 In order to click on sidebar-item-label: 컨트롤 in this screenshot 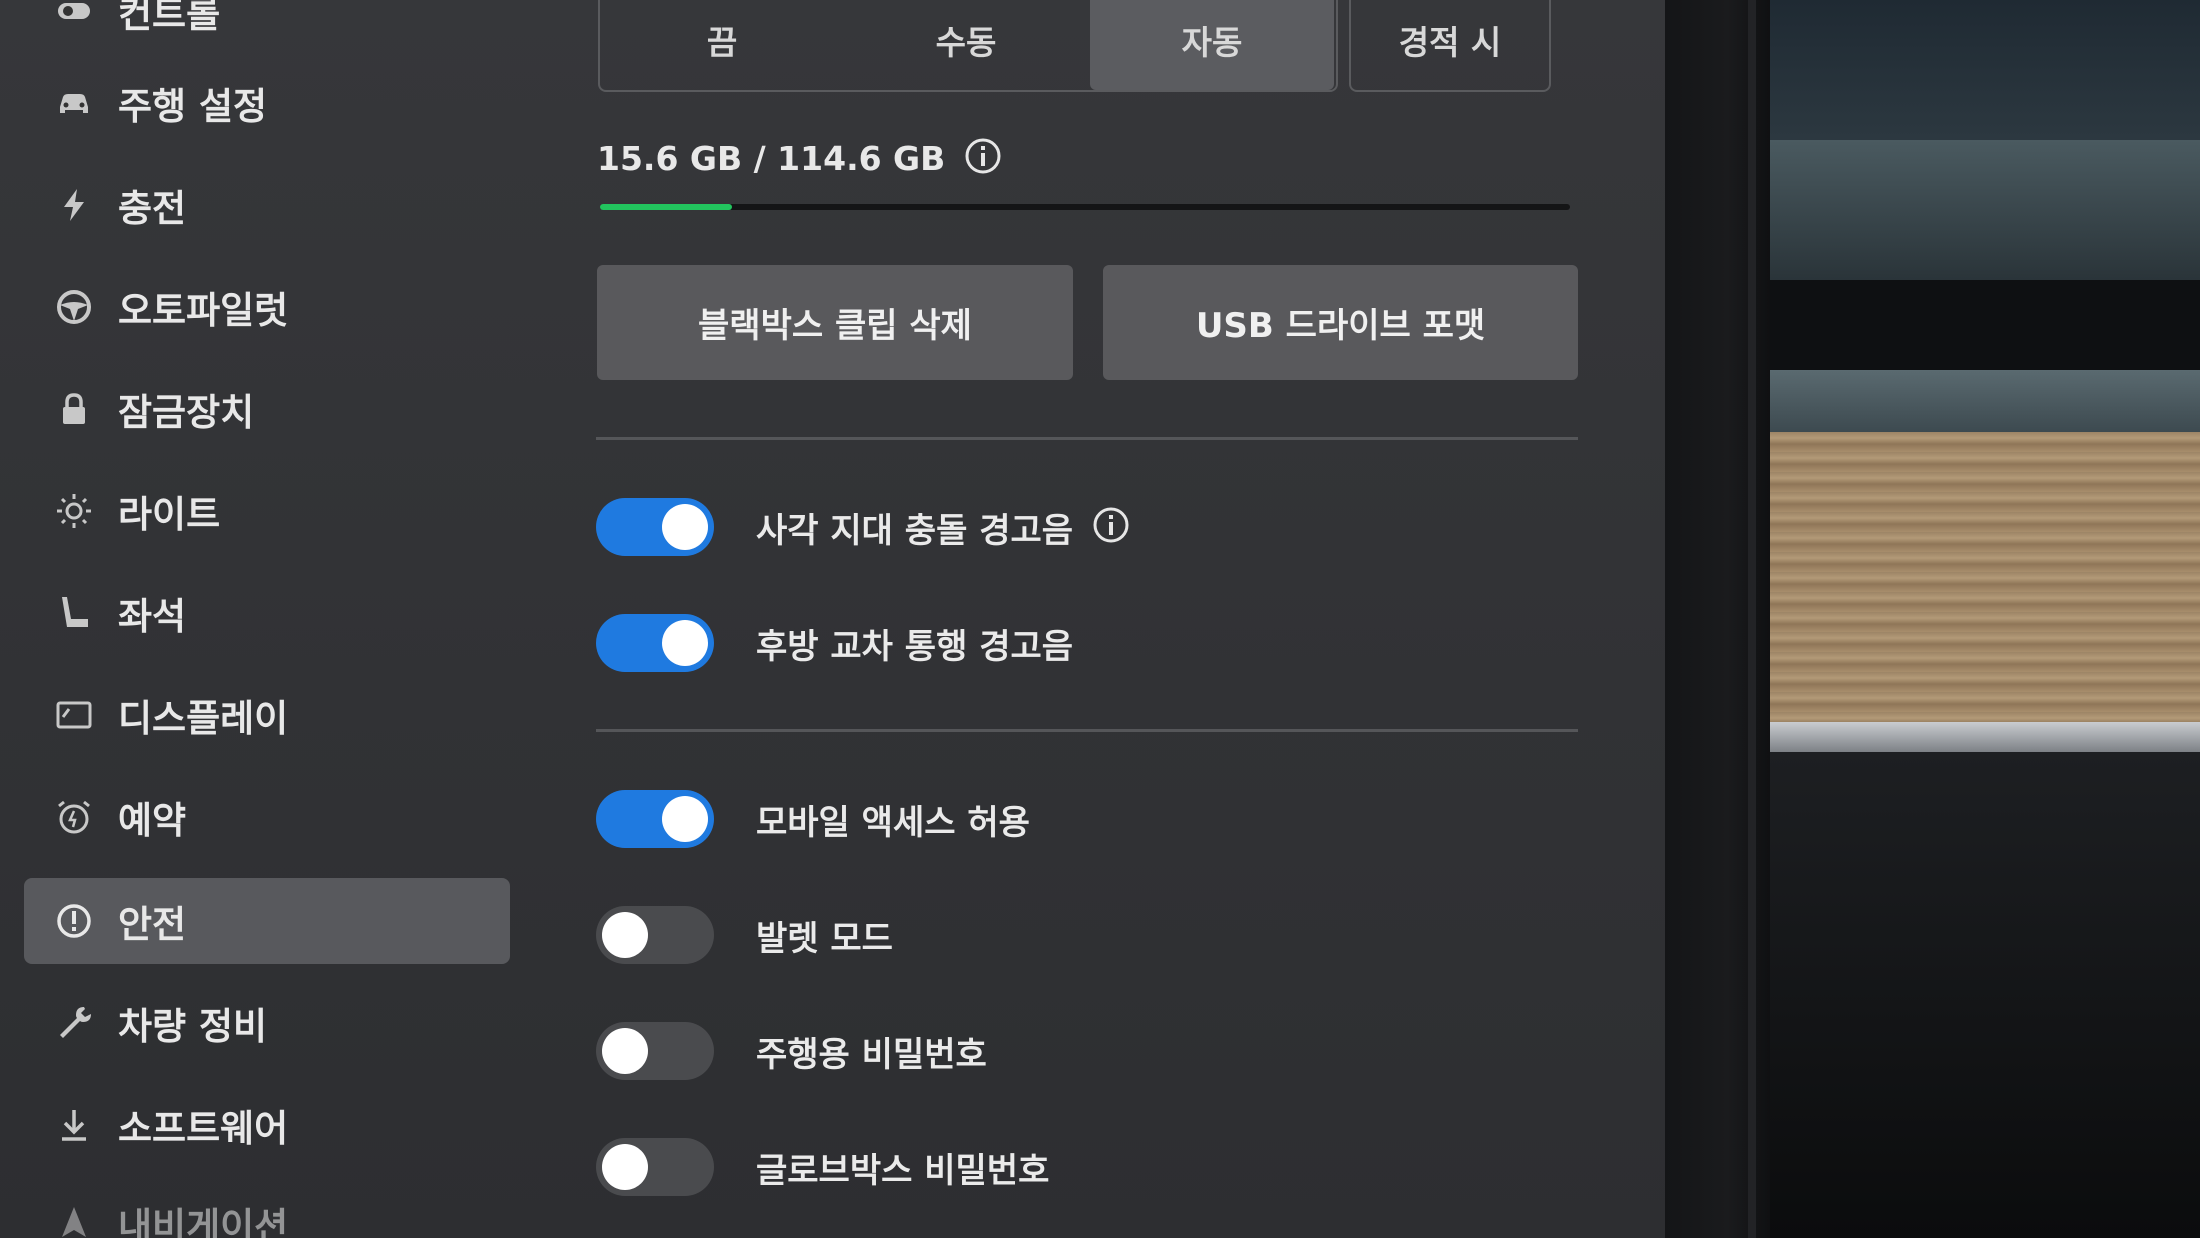, I will do `click(169, 18)`.